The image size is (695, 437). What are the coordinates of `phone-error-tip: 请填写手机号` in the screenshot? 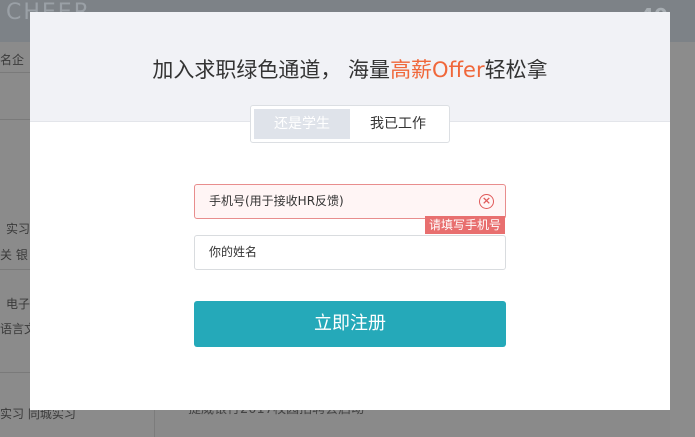 It's located at (465, 225).